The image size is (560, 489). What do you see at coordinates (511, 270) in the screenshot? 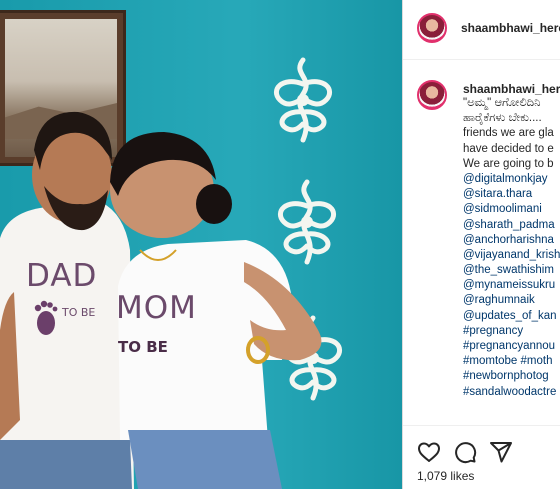
I see `caption-link: @the_swathishim` at bounding box center [511, 270].